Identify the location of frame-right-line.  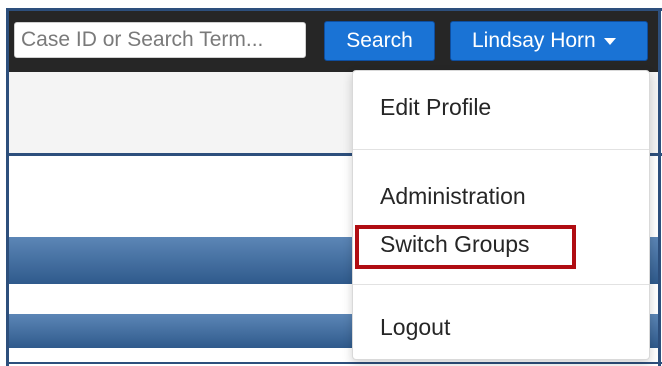
(659, 188).